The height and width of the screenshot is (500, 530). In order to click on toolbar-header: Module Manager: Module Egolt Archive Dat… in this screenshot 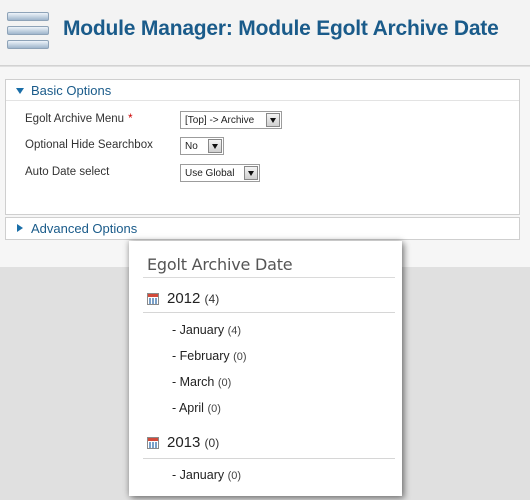, I will do `click(265, 33)`.